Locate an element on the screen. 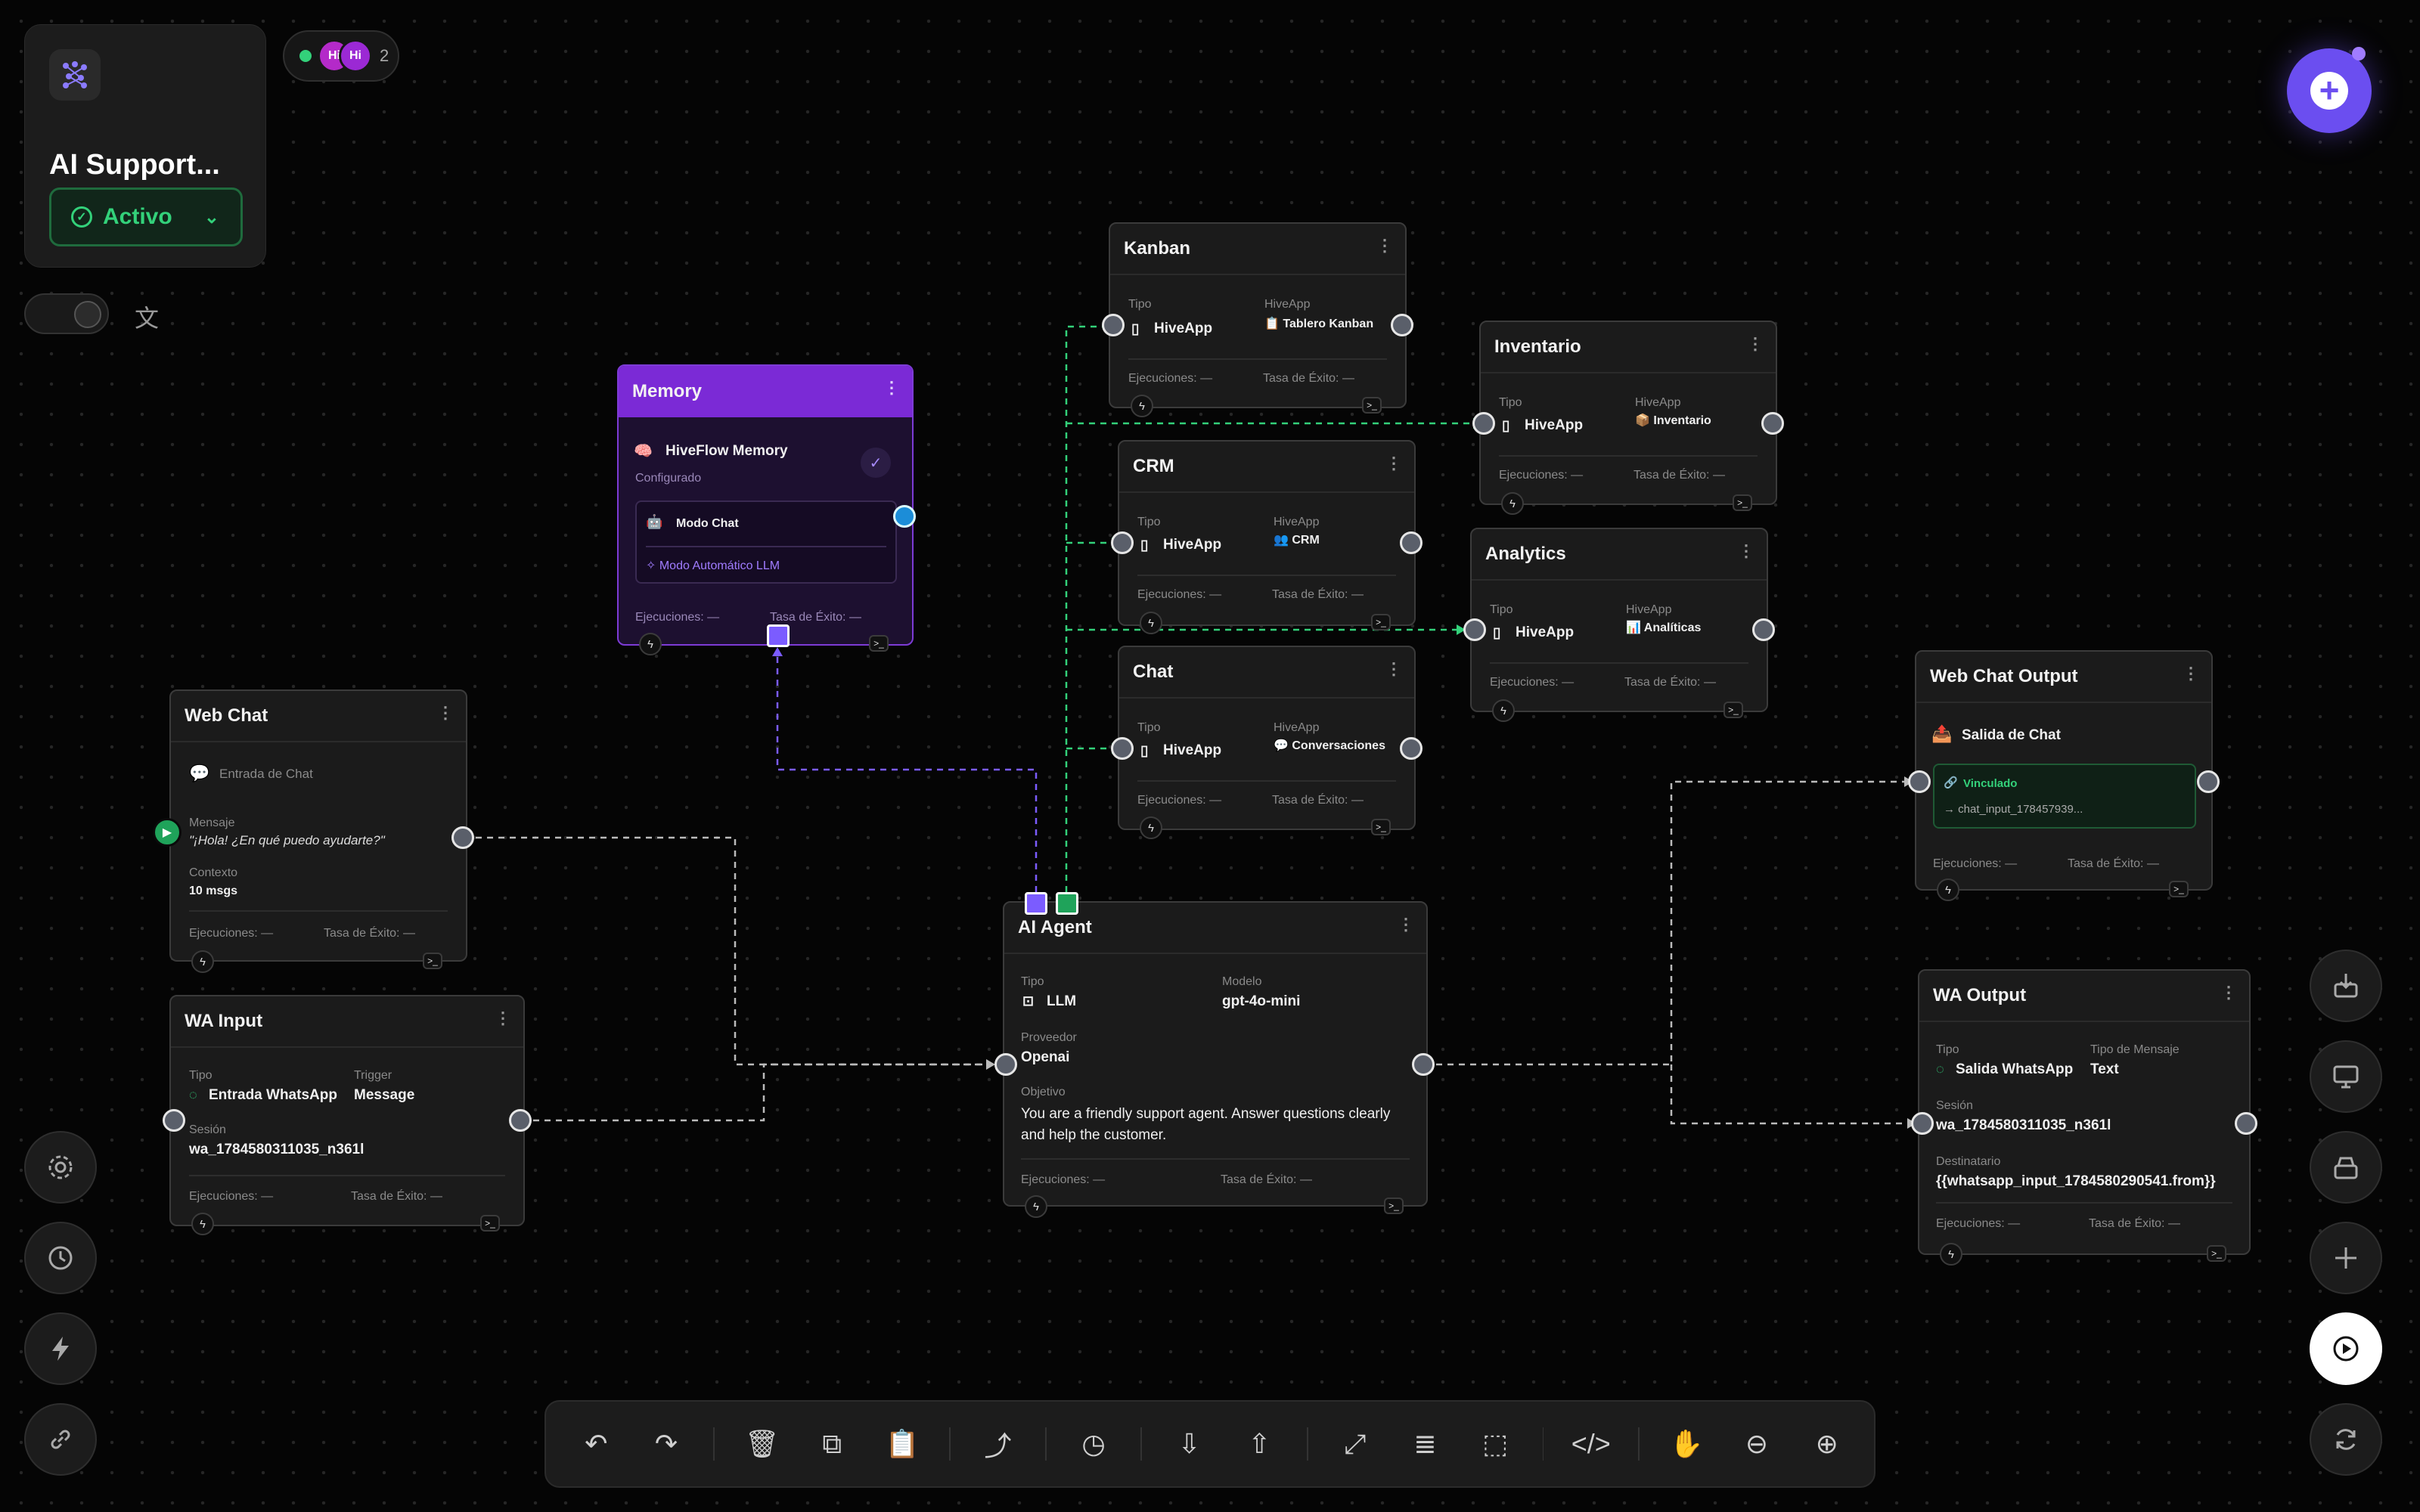 This screenshot has width=2420, height=1512. add-node-button: + is located at coordinates (2329, 90).